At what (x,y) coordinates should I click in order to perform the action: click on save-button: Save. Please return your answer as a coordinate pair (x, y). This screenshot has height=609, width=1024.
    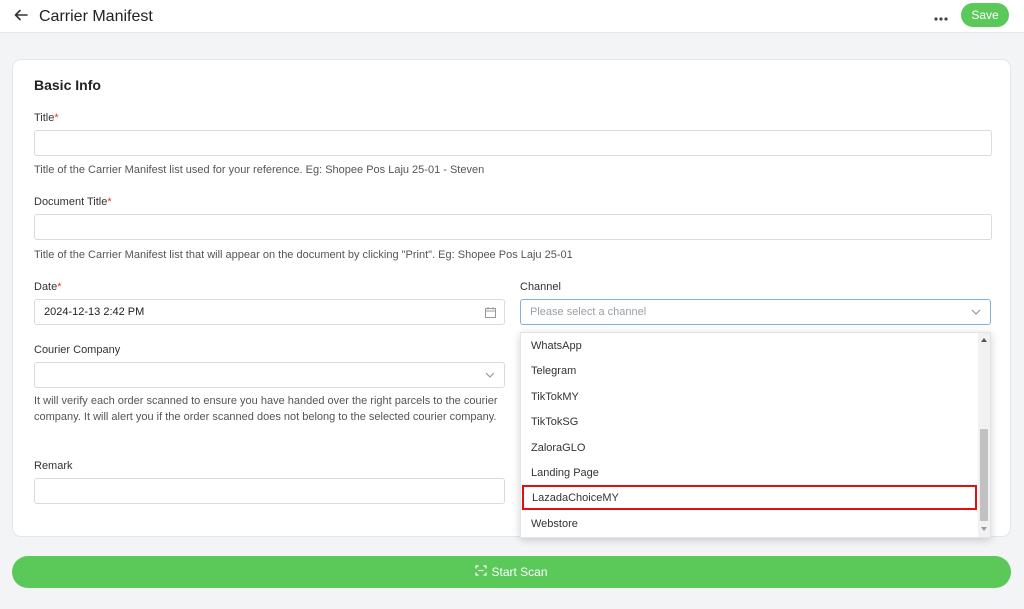
    Looking at the image, I should click on (985, 15).